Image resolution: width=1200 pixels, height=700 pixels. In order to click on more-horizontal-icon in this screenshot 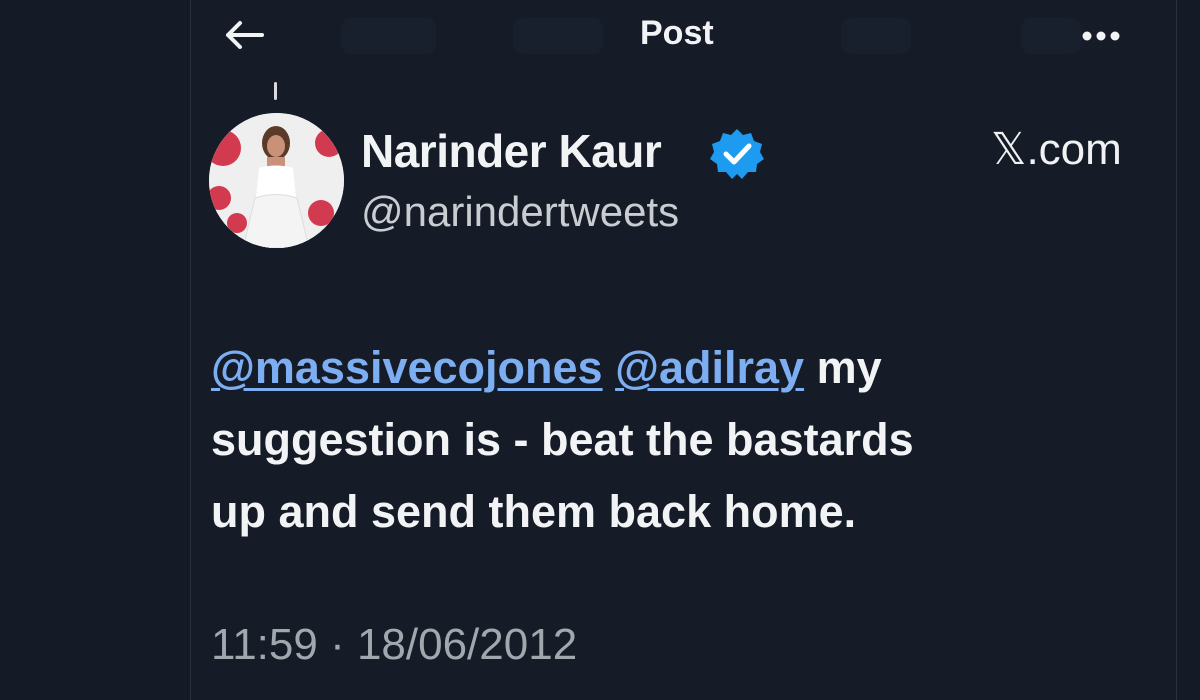, I will do `click(1101, 36)`.